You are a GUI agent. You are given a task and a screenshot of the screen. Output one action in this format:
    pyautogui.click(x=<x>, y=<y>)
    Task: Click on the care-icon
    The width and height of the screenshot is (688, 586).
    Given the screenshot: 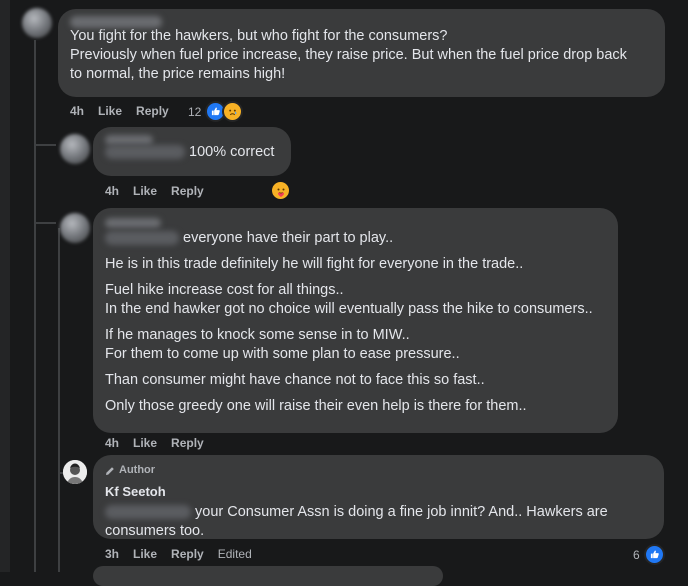 What is the action you would take?
    pyautogui.click(x=280, y=190)
    